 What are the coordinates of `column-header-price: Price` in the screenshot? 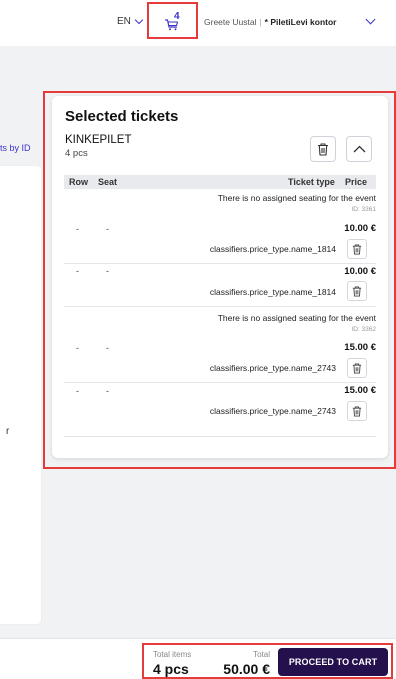 It's located at (356, 182).